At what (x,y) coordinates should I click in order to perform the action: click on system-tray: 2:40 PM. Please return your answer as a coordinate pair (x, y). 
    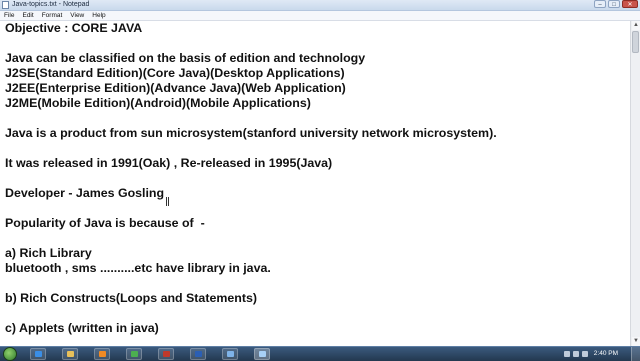
    Looking at the image, I should click on (601, 354).